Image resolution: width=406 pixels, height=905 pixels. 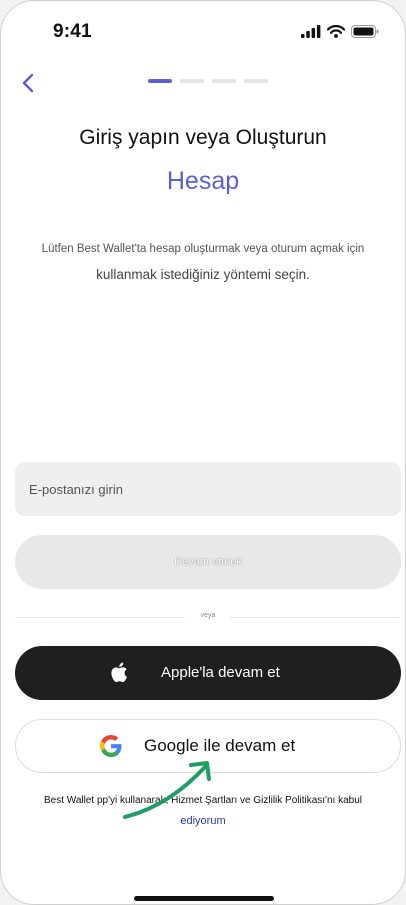 I want to click on or-divider-label: veya, so click(x=208, y=615).